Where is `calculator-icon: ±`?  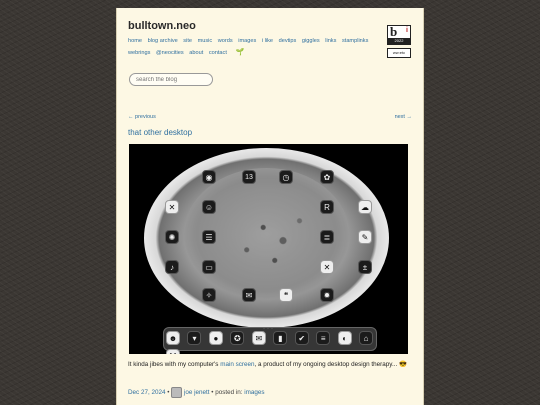 calculator-icon: ± is located at coordinates (365, 267).